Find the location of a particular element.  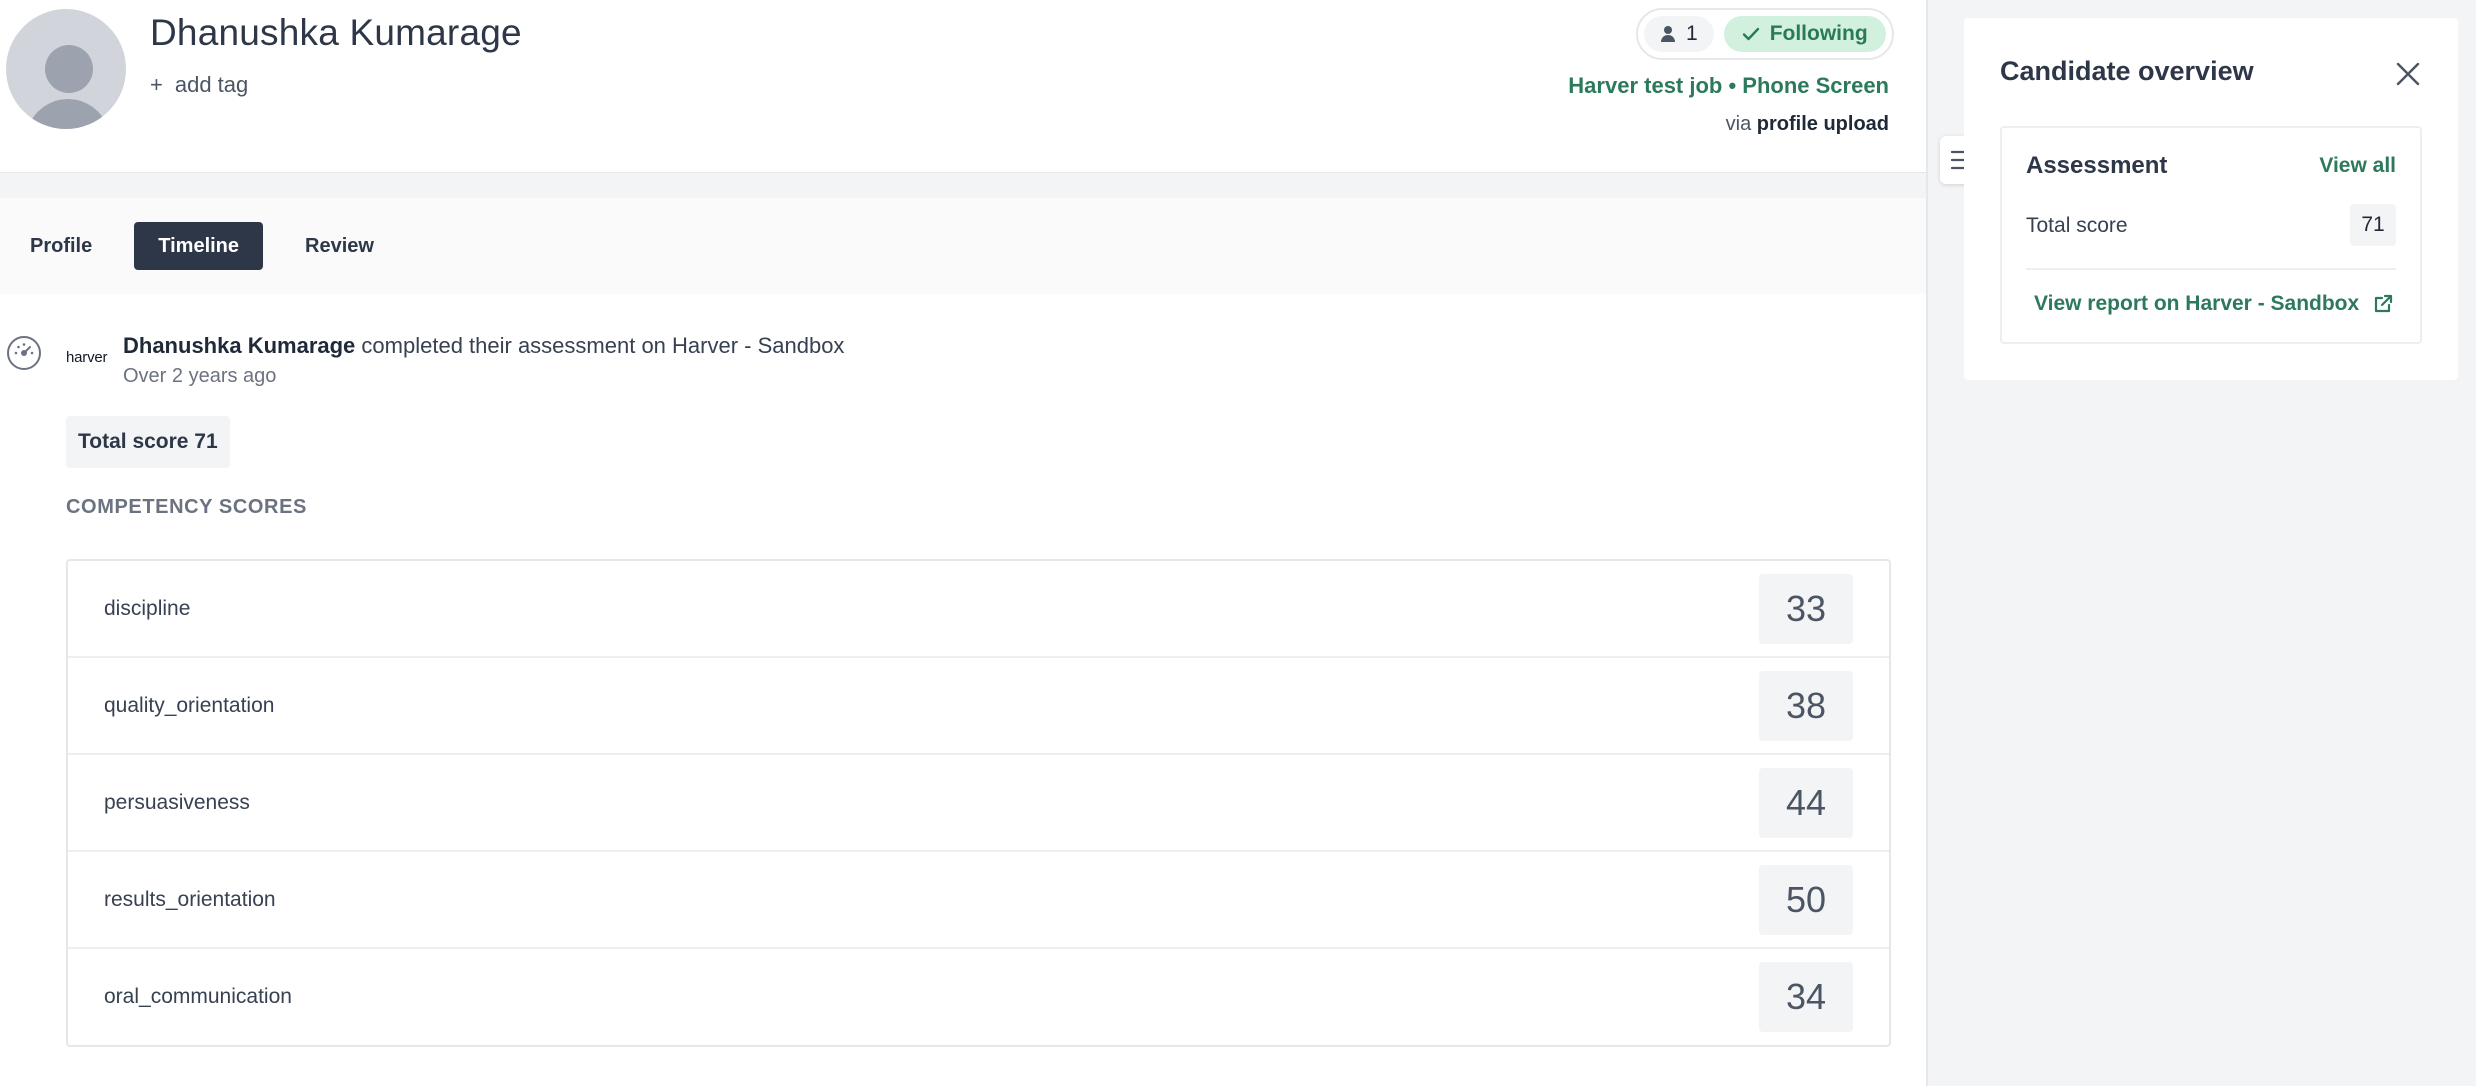

total-score-label: Total score is located at coordinates (2077, 225).